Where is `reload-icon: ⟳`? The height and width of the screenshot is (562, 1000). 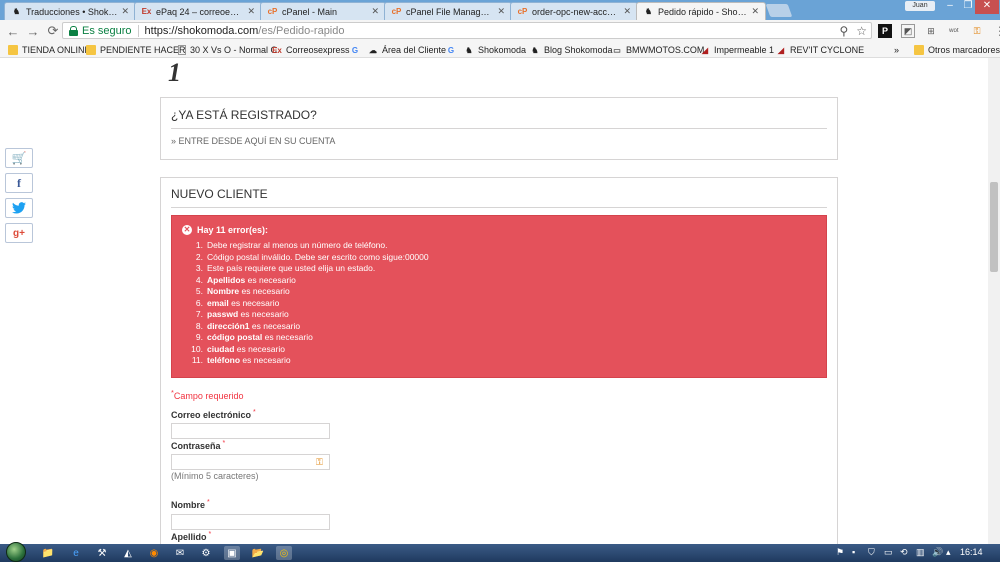
reload-icon: ⟳ is located at coordinates (53, 31).